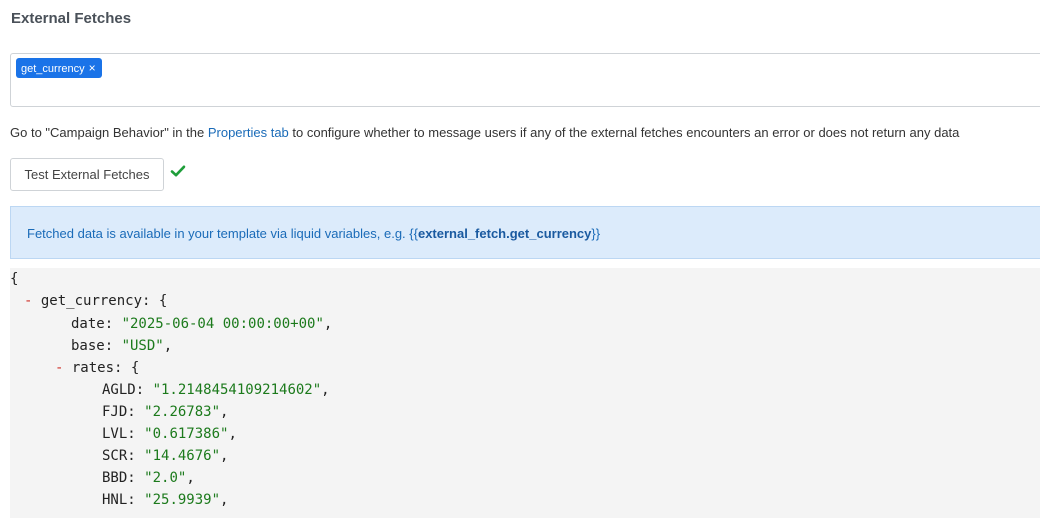  Describe the element at coordinates (96, 346) in the screenshot. I see `base-key: base:` at that location.